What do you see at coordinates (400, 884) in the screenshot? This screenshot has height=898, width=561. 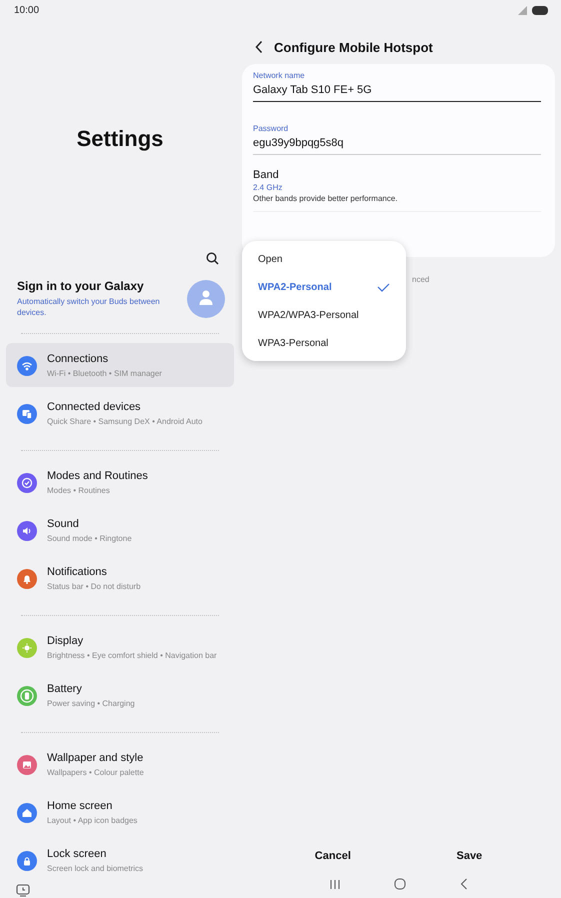 I see `home-icon` at bounding box center [400, 884].